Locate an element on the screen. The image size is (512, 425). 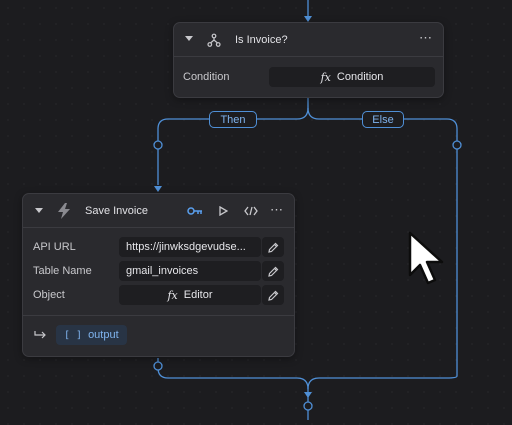
array-bracket-icon: [ ] is located at coordinates (73, 335).